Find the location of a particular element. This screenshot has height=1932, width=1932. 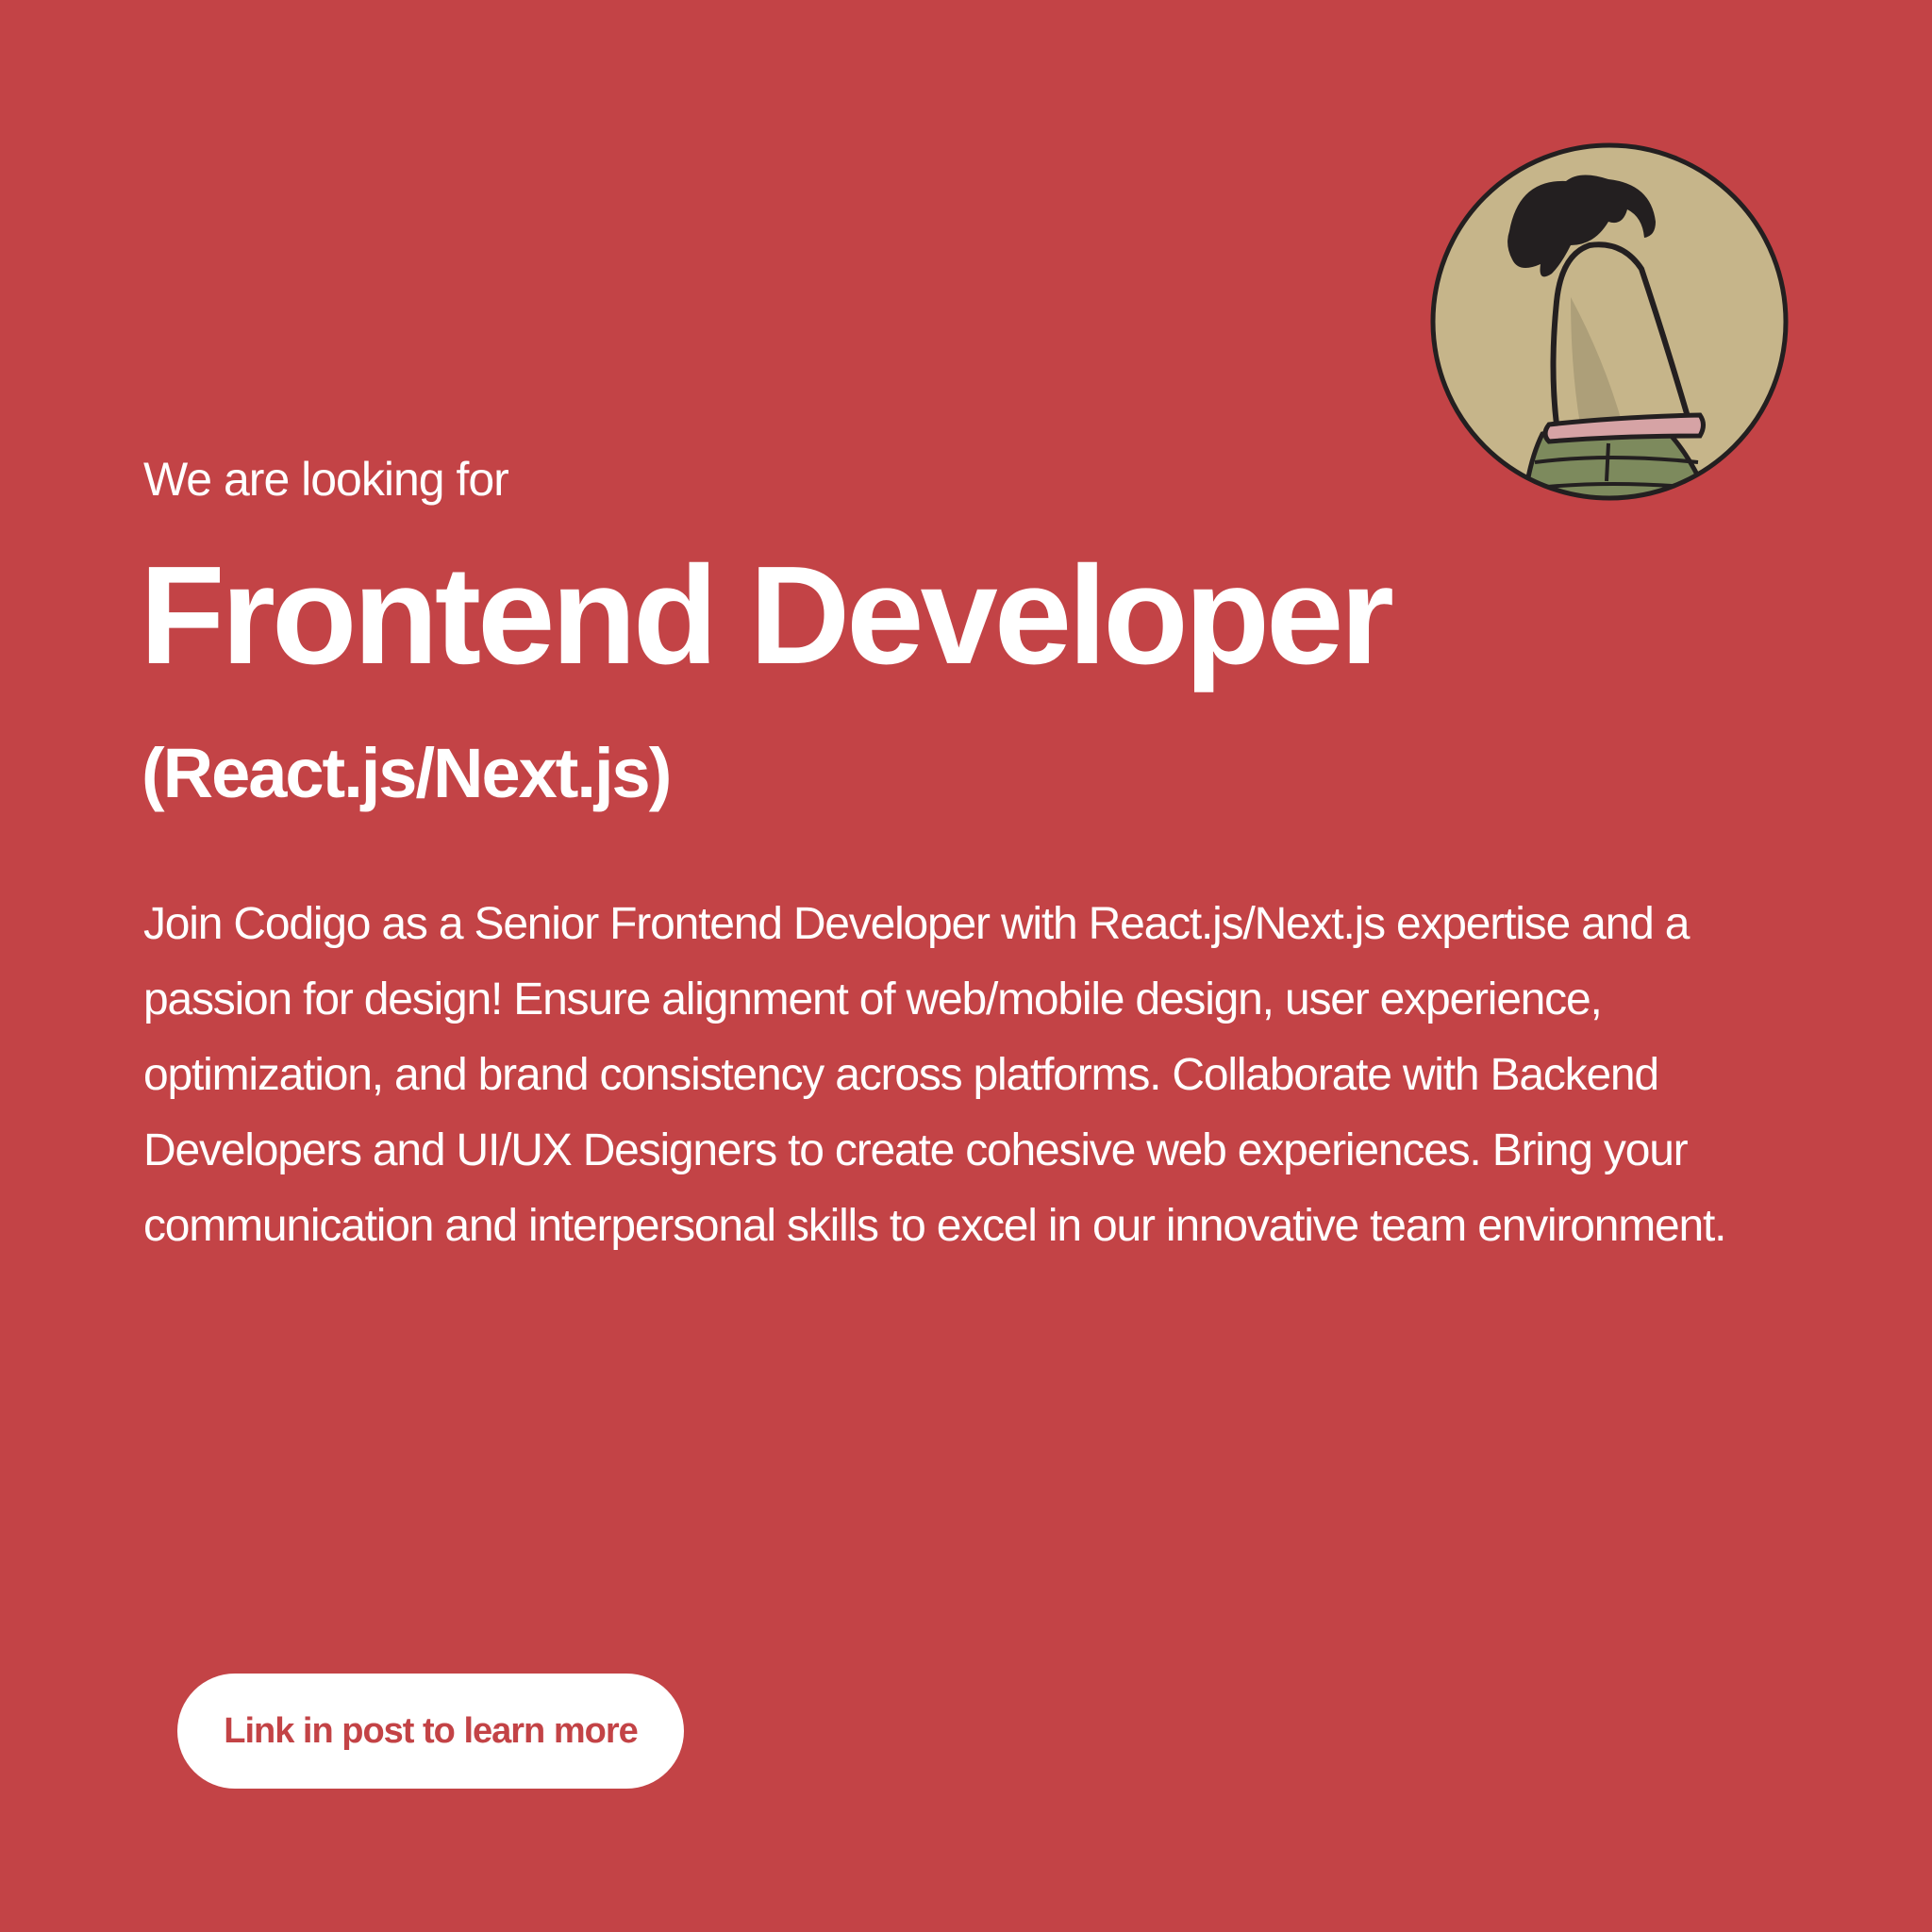

eyebrow-text: We are looking for is located at coordinates (326, 480).